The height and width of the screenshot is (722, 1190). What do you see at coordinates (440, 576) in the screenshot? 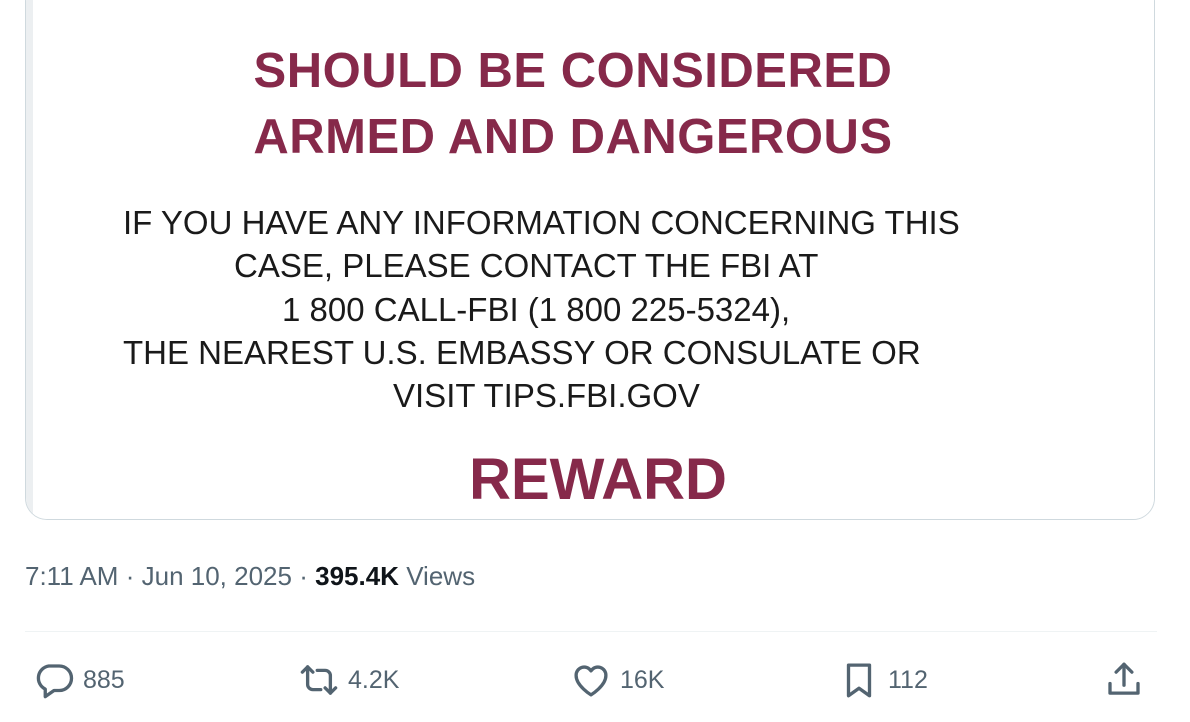
I see `views-label: Views` at bounding box center [440, 576].